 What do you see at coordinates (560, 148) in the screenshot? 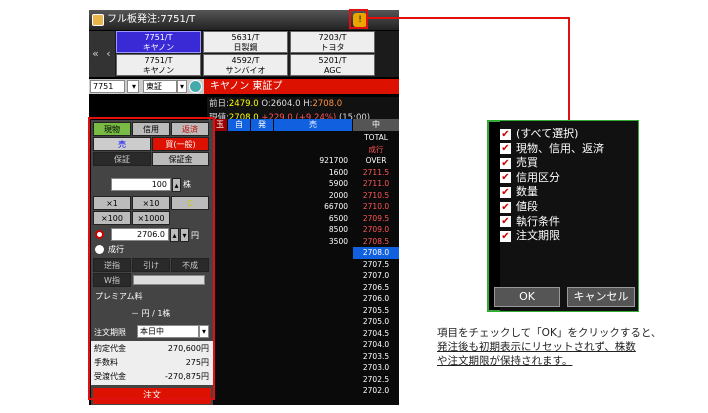
I see `filter-item-label: 現物、信用、返済` at bounding box center [560, 148].